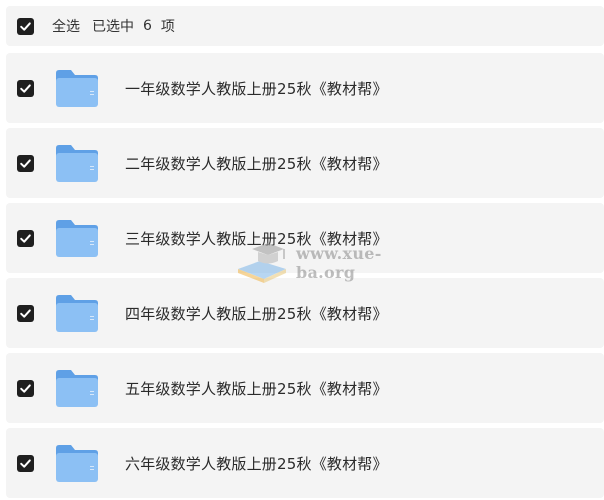 The width and height of the screenshot is (604, 500). What do you see at coordinates (256, 313) in the screenshot?
I see `file-name: 四年级数学人教版上册25秋《教材帮》` at bounding box center [256, 313].